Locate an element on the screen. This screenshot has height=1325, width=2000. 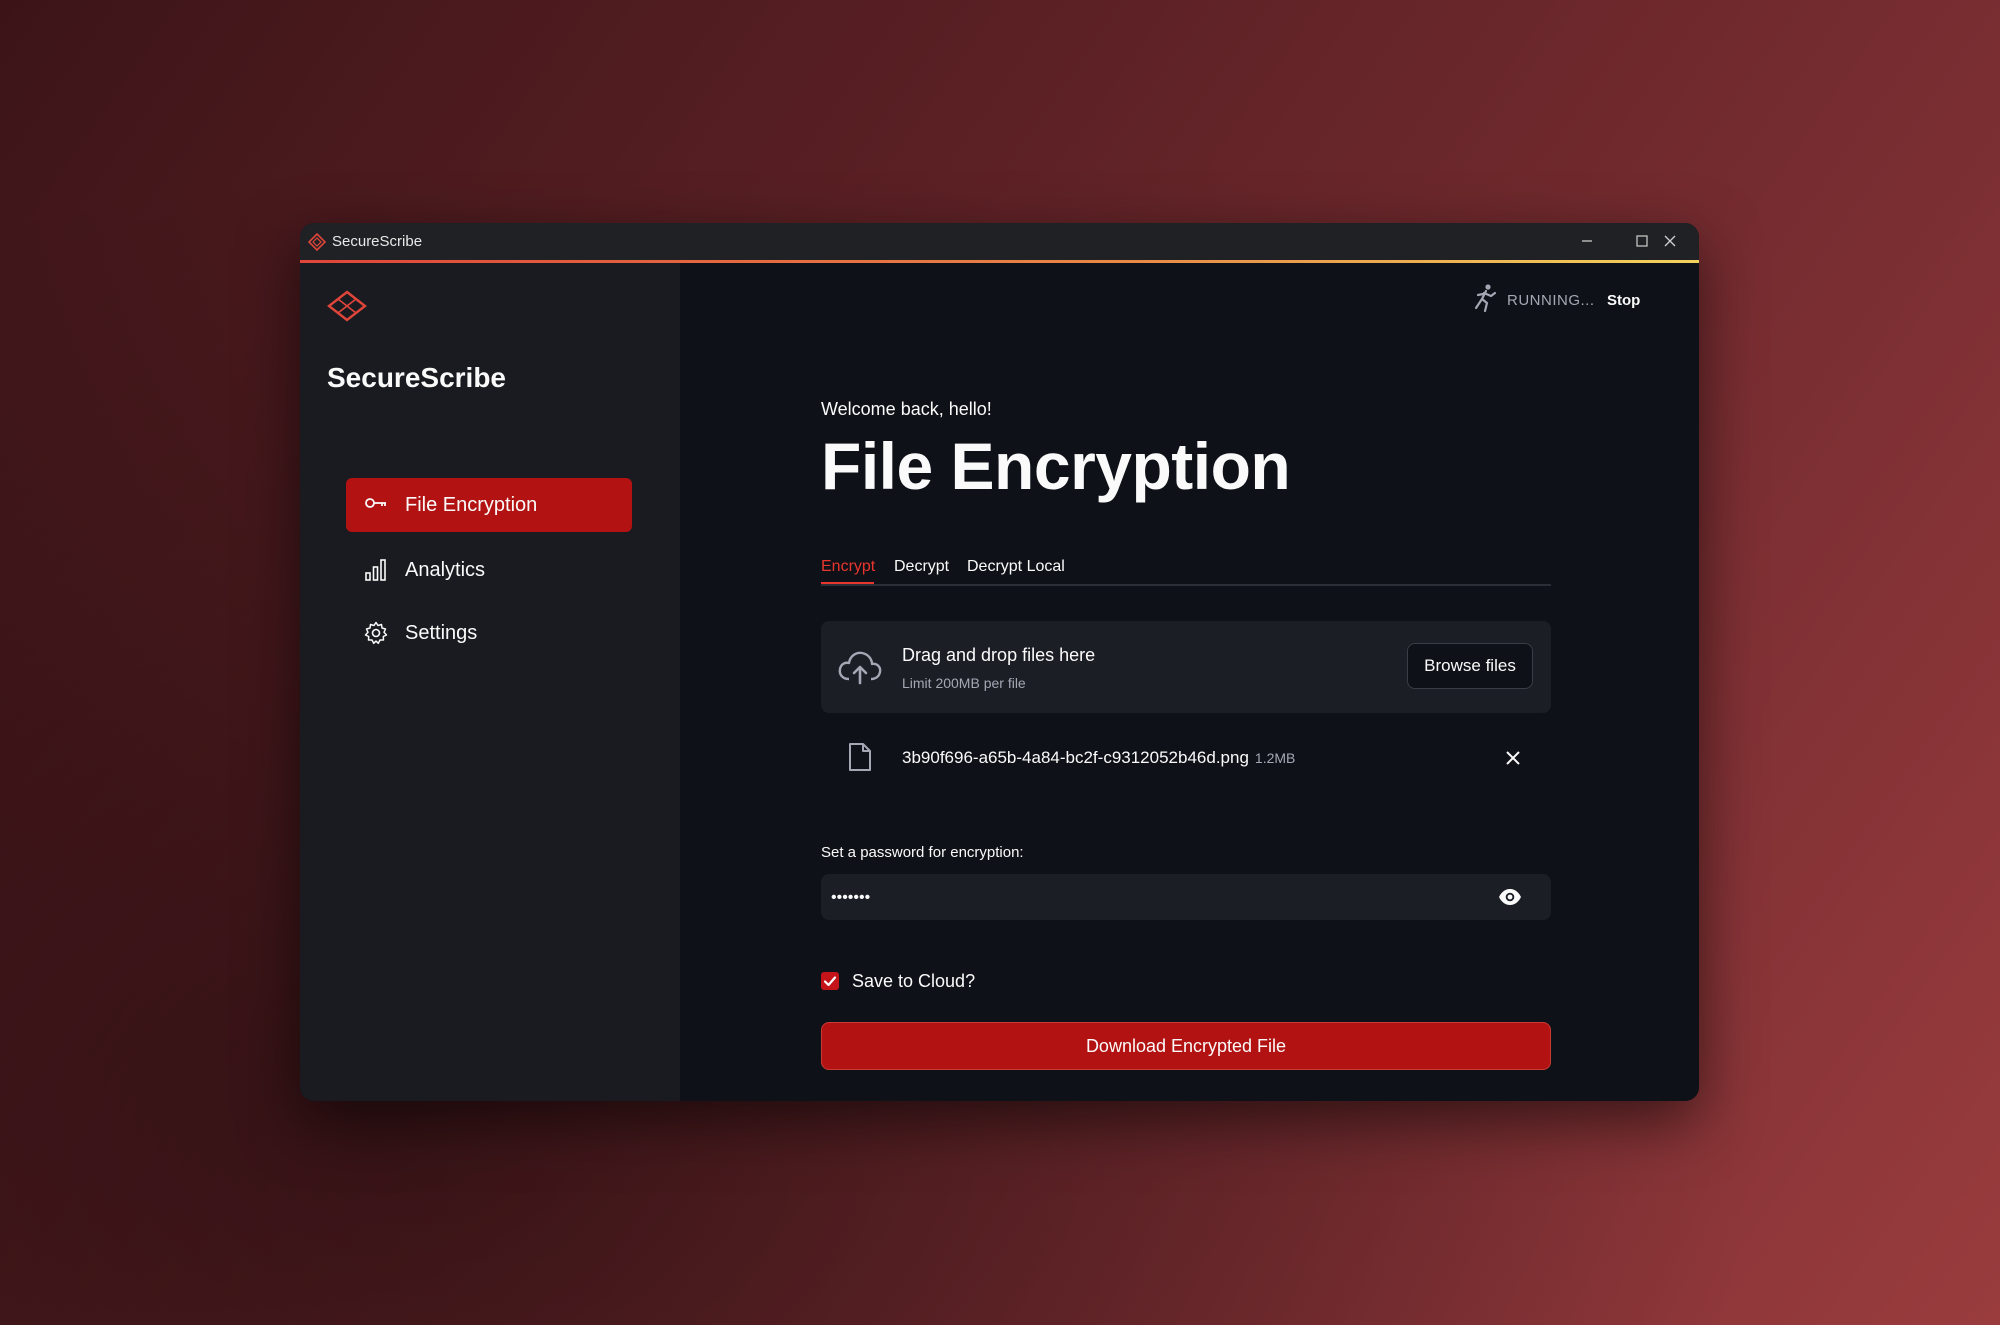
tab-bar: Encrypt Decrypt Decrypt Local is located at coordinates (1186, 568).